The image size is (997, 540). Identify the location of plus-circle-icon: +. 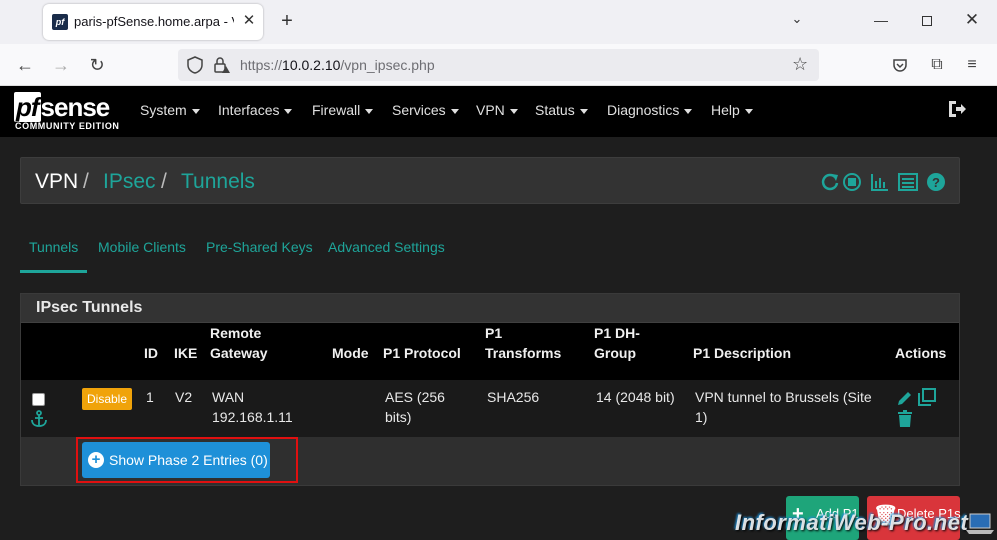
(96, 460).